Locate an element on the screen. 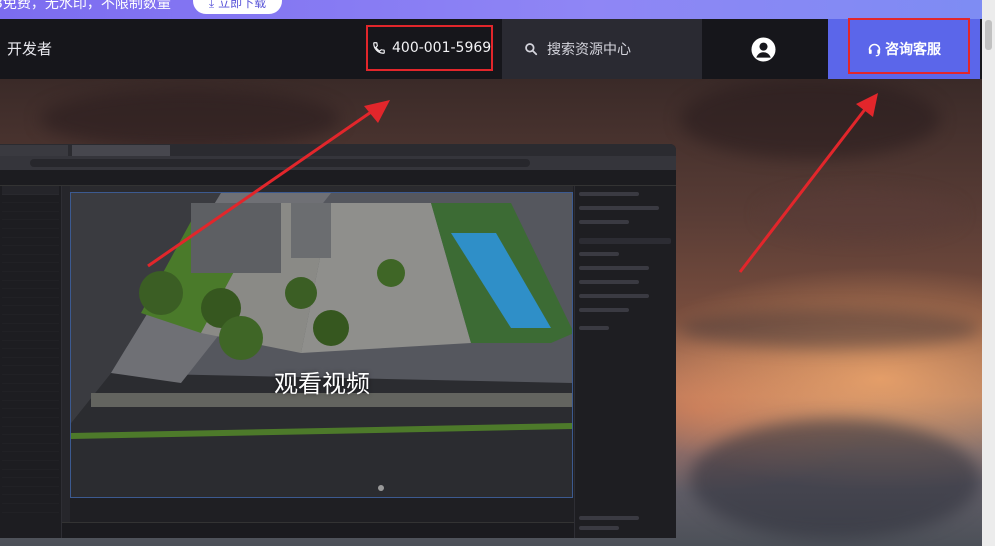 This screenshot has height=546, width=995. scrollbar-thumb is located at coordinates (988, 35).